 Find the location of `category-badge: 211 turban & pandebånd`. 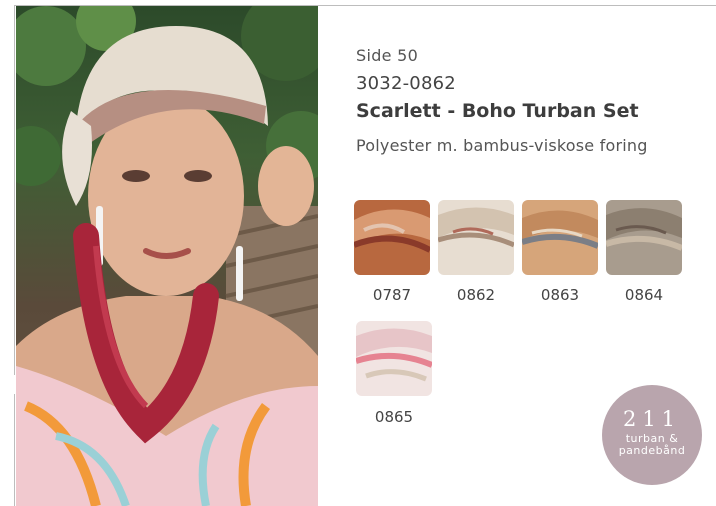

category-badge: 211 turban & pandebånd is located at coordinates (652, 435).